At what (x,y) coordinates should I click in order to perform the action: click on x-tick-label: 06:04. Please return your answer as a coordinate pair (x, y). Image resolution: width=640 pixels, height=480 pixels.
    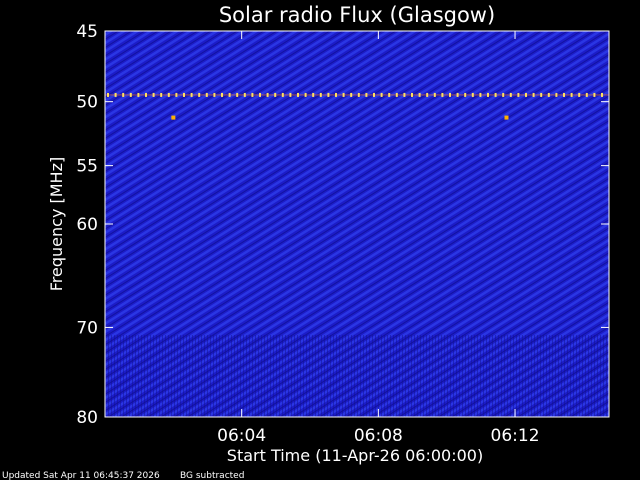
    Looking at the image, I should click on (241, 436).